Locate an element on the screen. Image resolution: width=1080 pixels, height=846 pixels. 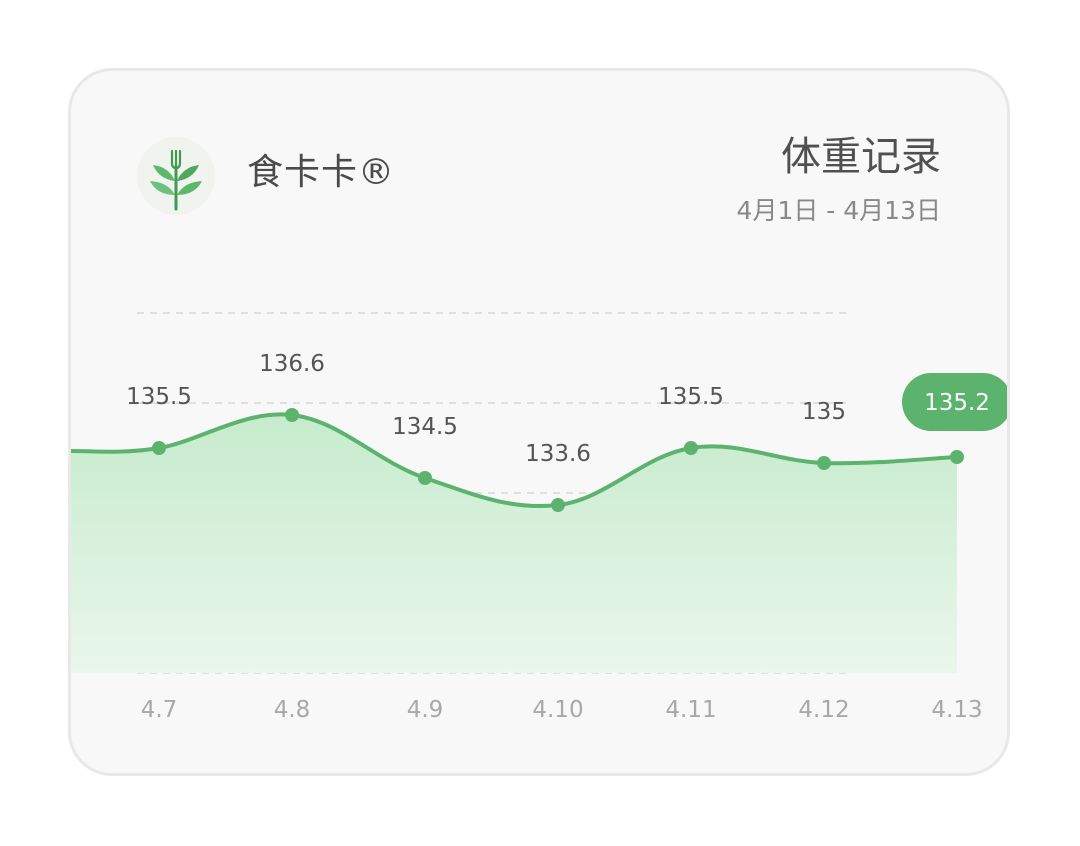
x-tick-label: 4.11 is located at coordinates (690, 710).